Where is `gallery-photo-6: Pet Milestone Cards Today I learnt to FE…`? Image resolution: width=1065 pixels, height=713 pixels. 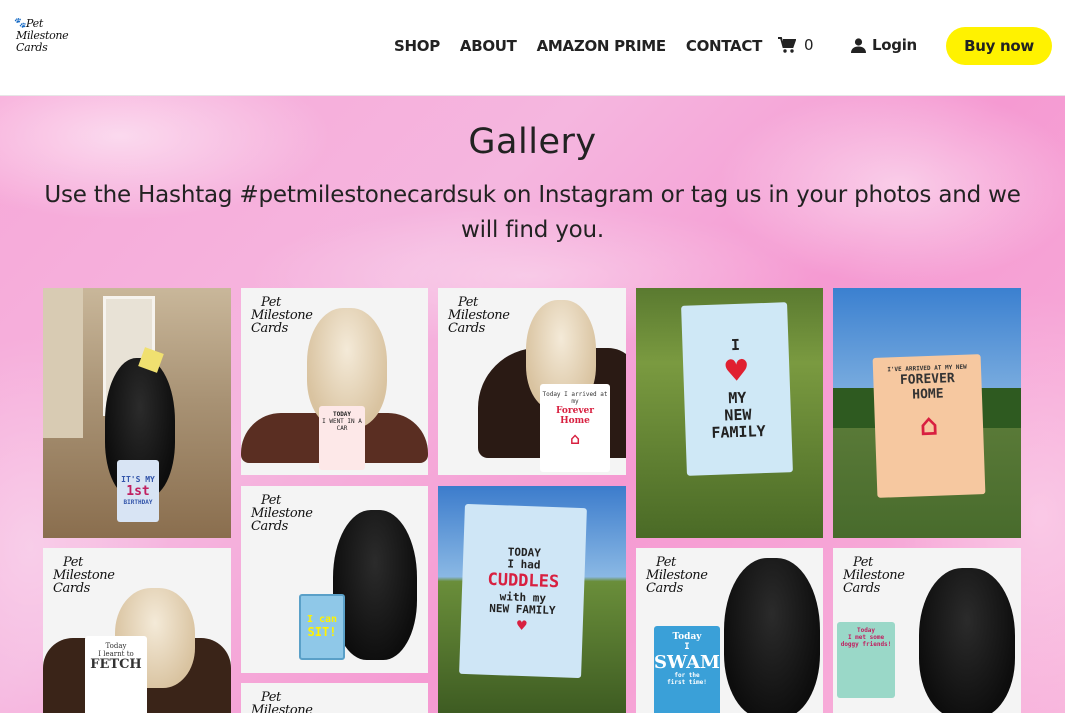
gallery-photo-6: Pet Milestone Cards Today I learnt to FE… is located at coordinates (137, 630).